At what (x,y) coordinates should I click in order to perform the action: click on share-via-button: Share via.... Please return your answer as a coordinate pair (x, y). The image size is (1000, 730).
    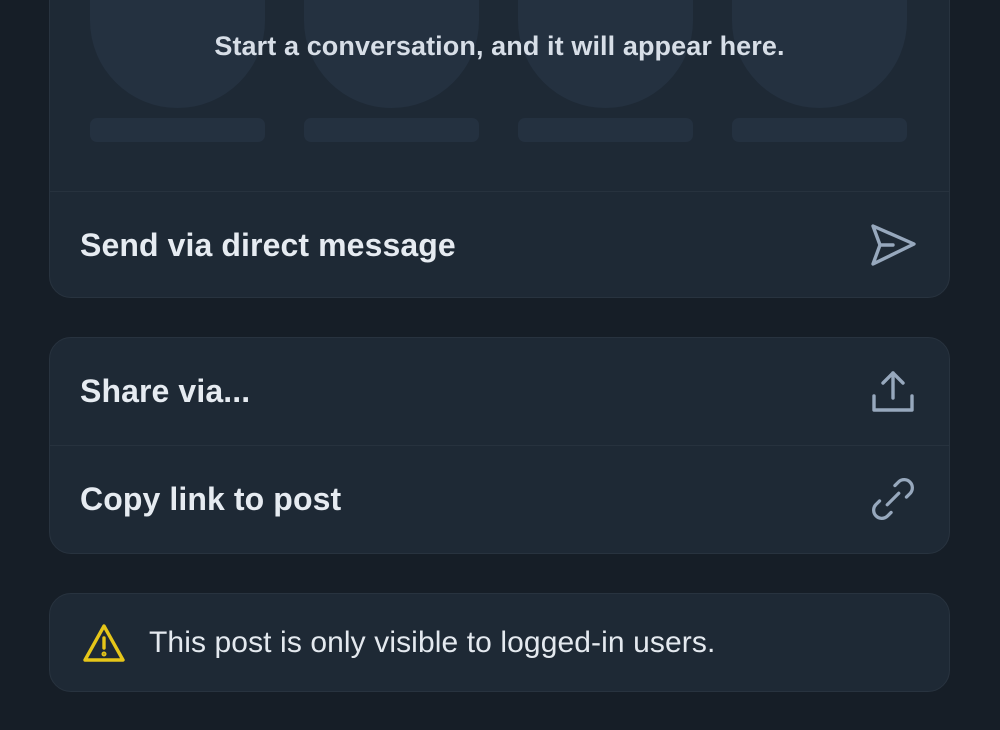
    Looking at the image, I should click on (499, 391).